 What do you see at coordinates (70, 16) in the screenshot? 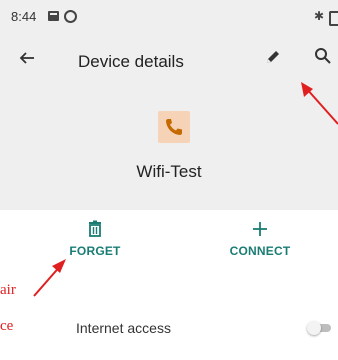
I see `notification-circle-icon` at bounding box center [70, 16].